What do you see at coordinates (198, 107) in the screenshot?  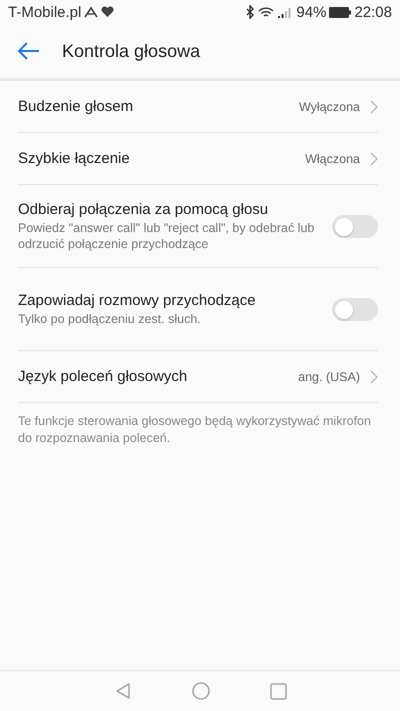 I see `settings-row: Budzenie głosem Wyłączona` at bounding box center [198, 107].